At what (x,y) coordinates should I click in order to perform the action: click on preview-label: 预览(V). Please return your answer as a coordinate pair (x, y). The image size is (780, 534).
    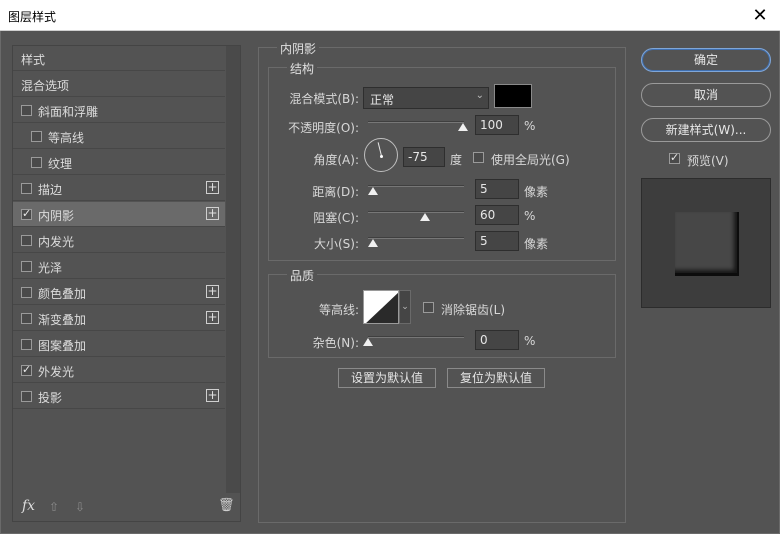
    Looking at the image, I should click on (708, 161).